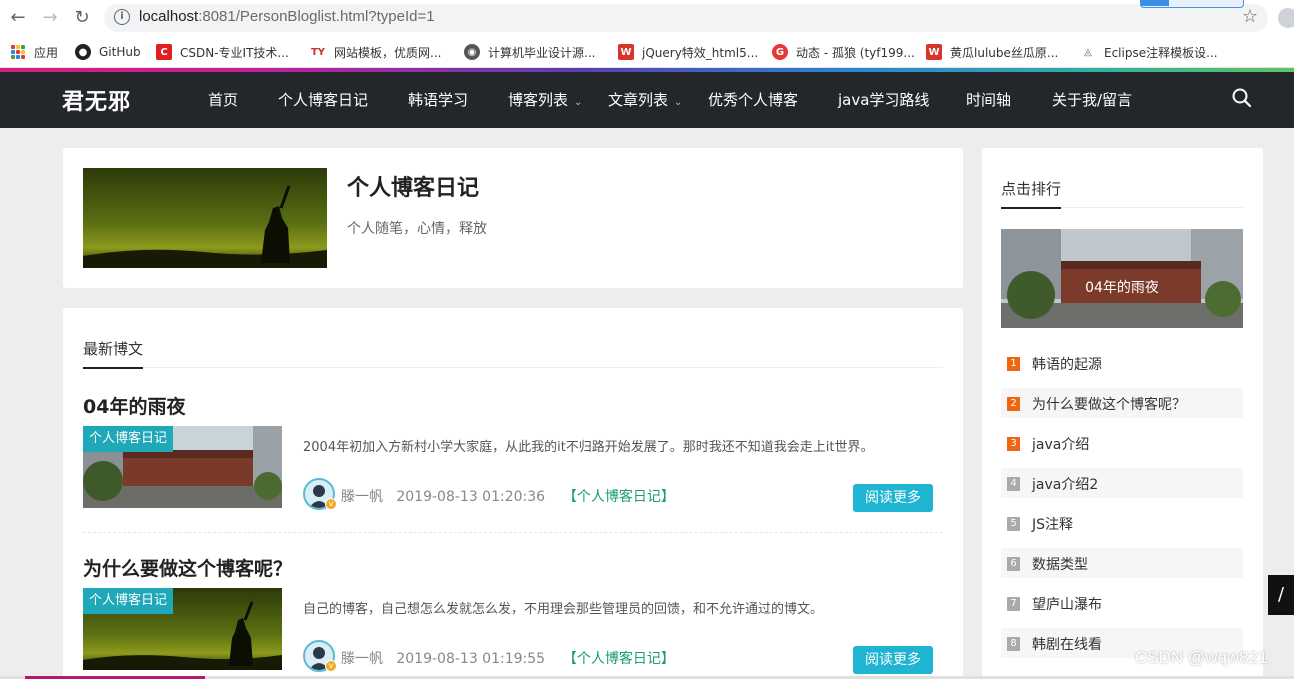 This screenshot has width=1294, height=679. What do you see at coordinates (780, 52) in the screenshot?
I see `weibo-icon: G` at bounding box center [780, 52].